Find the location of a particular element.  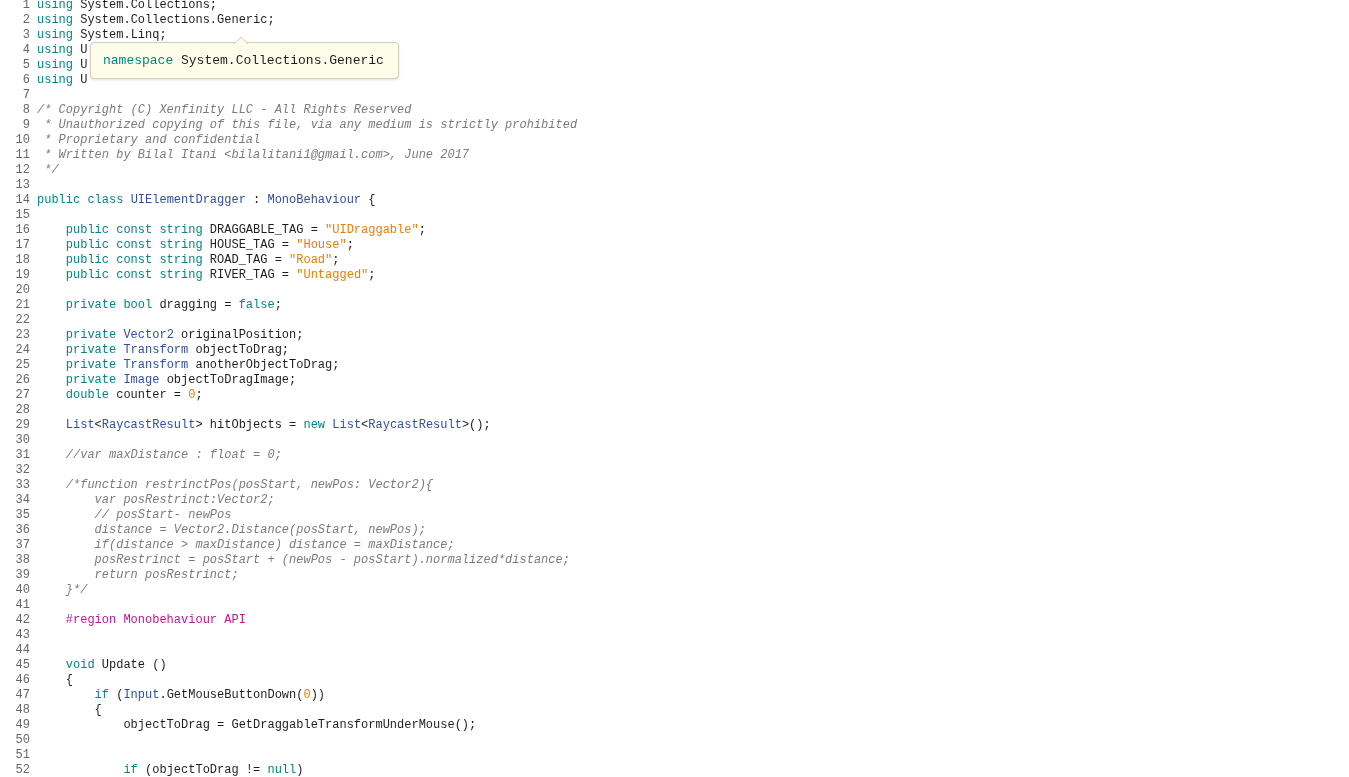

code-line: private bool dragging = false; is located at coordinates (173, 305).